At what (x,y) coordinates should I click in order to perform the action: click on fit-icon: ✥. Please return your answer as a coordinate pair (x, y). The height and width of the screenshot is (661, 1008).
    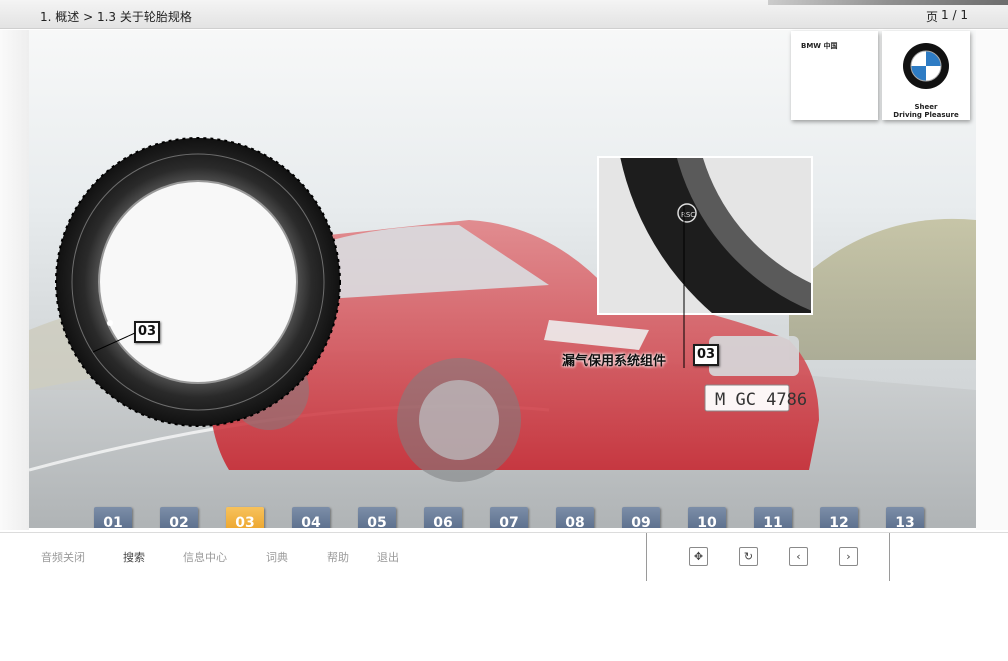
    Looking at the image, I should click on (698, 556).